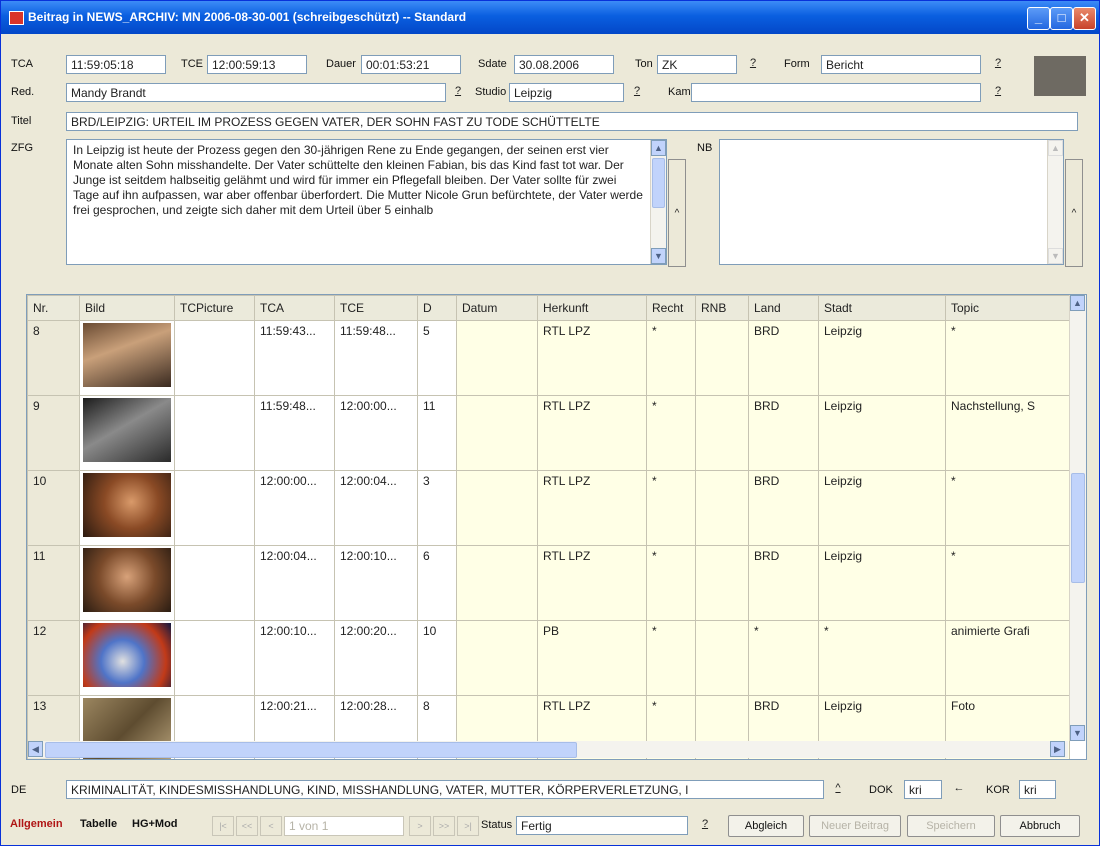 Image resolution: width=1100 pixels, height=846 pixels. I want to click on studio-help-button: ?, so click(637, 92).